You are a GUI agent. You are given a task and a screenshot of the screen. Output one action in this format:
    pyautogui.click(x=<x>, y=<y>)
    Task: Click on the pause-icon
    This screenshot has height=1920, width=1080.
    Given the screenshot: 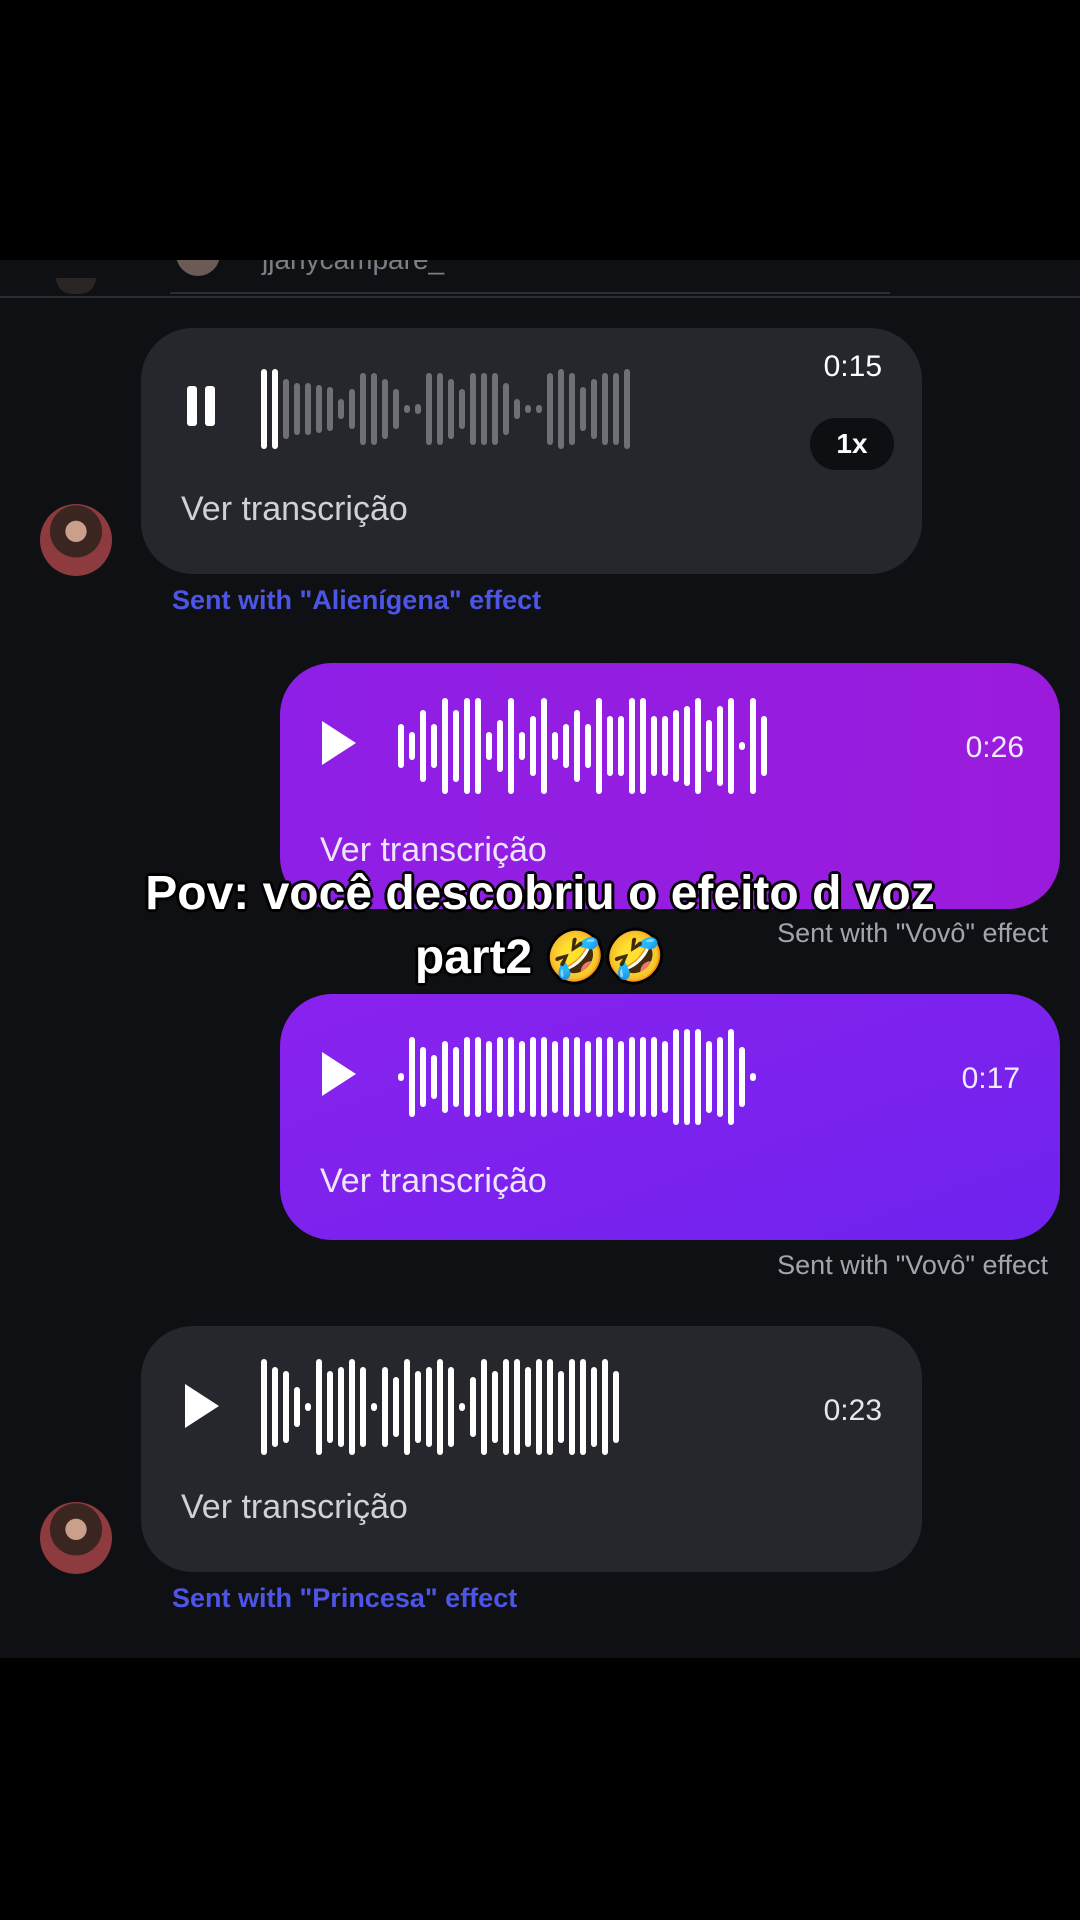 What is the action you would take?
    pyautogui.click(x=192, y=406)
    